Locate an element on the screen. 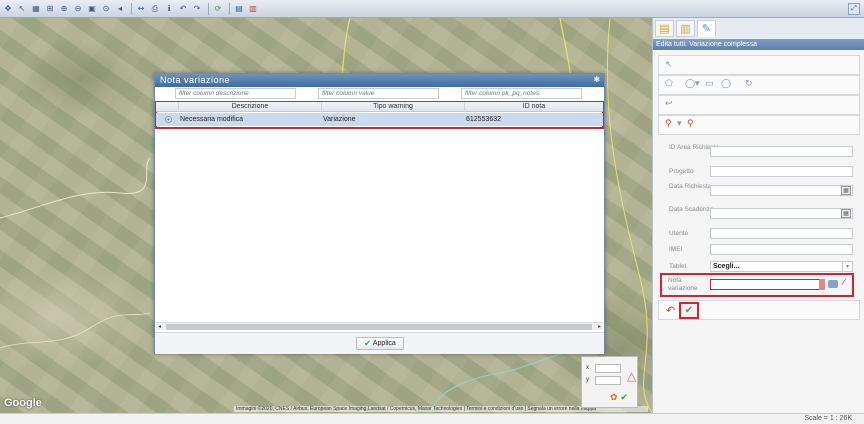 This screenshot has width=864, height=424. nota-variazione-field-group: Nota variazione ⁄ is located at coordinates (757, 285).